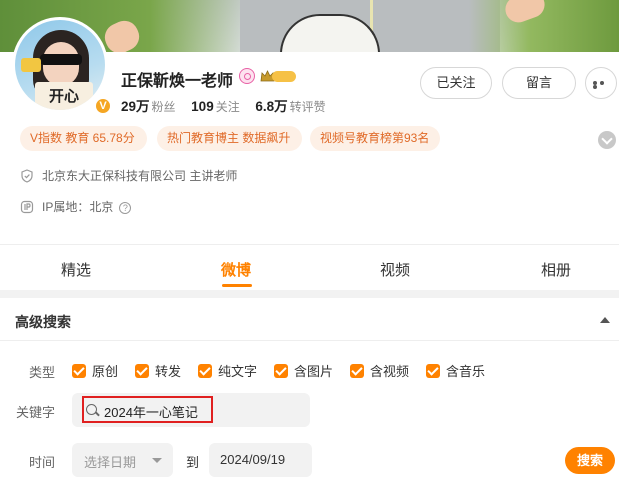 Image resolution: width=619 pixels, height=488 pixels. I want to click on checkbox-label: 含图片, so click(314, 371).